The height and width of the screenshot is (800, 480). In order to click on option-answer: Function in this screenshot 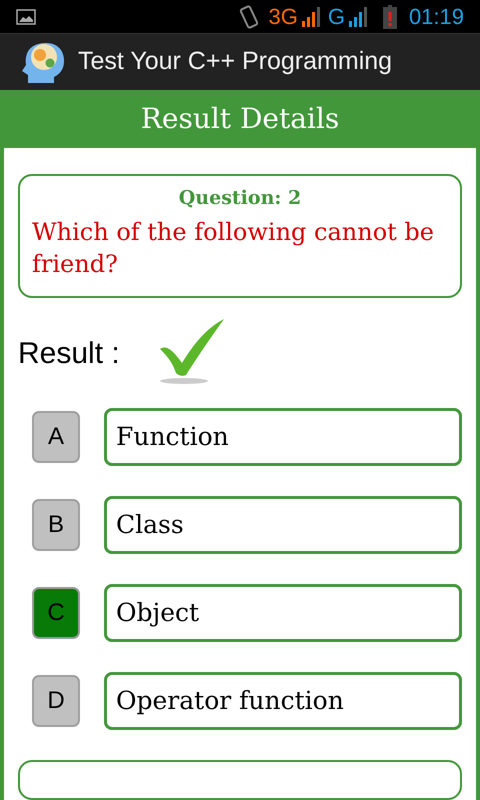, I will do `click(283, 437)`.